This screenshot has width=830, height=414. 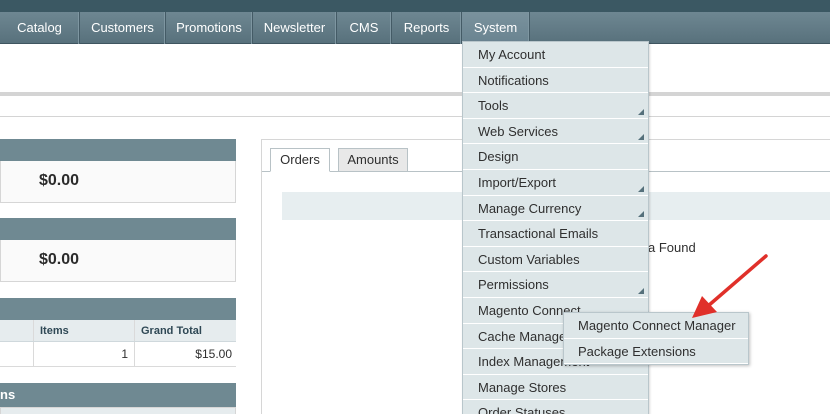 What do you see at coordinates (209, 28) in the screenshot?
I see `nav-promotions: Promotions` at bounding box center [209, 28].